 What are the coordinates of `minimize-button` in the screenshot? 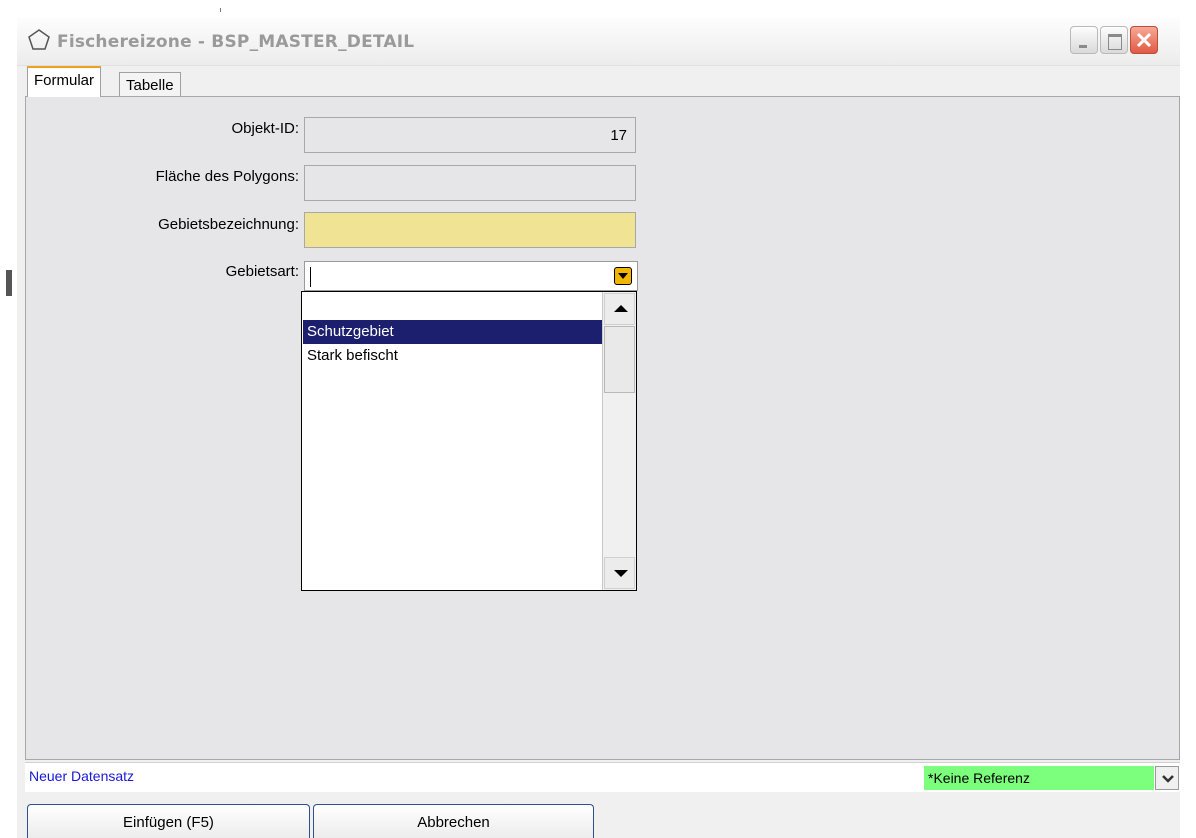 It's located at (1084, 40).